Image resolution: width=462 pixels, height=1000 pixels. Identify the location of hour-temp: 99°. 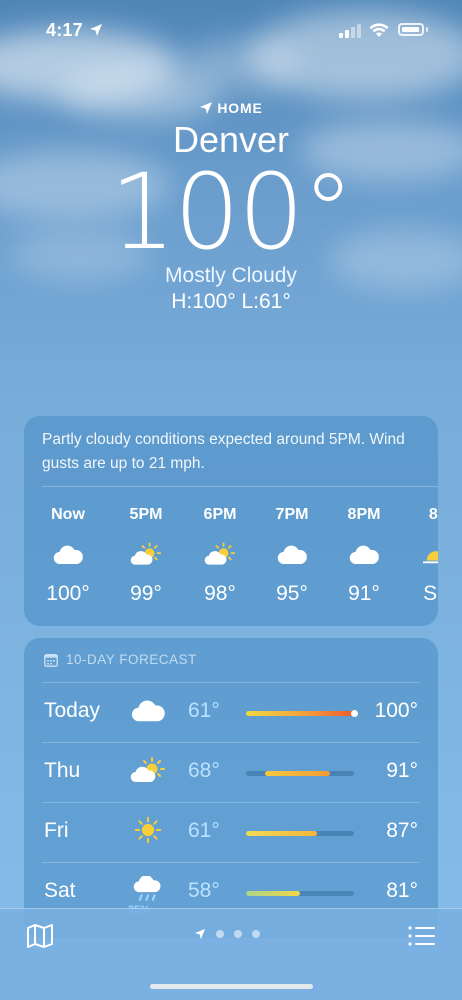
(146, 593).